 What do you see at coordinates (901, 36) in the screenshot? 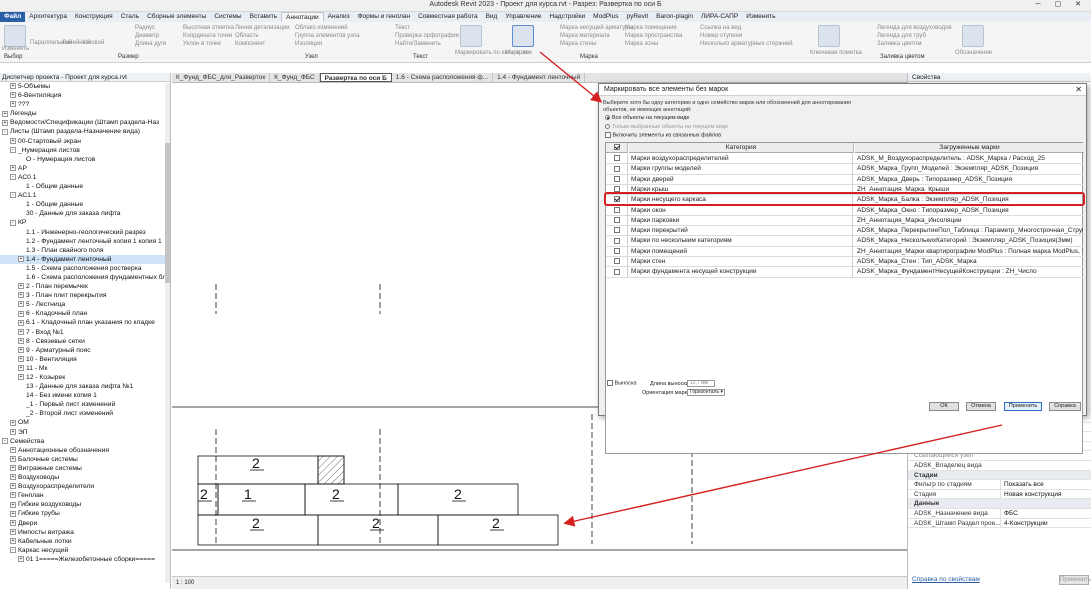
I see `ribbon-tool-32: Легенда для труб` at bounding box center [901, 36].